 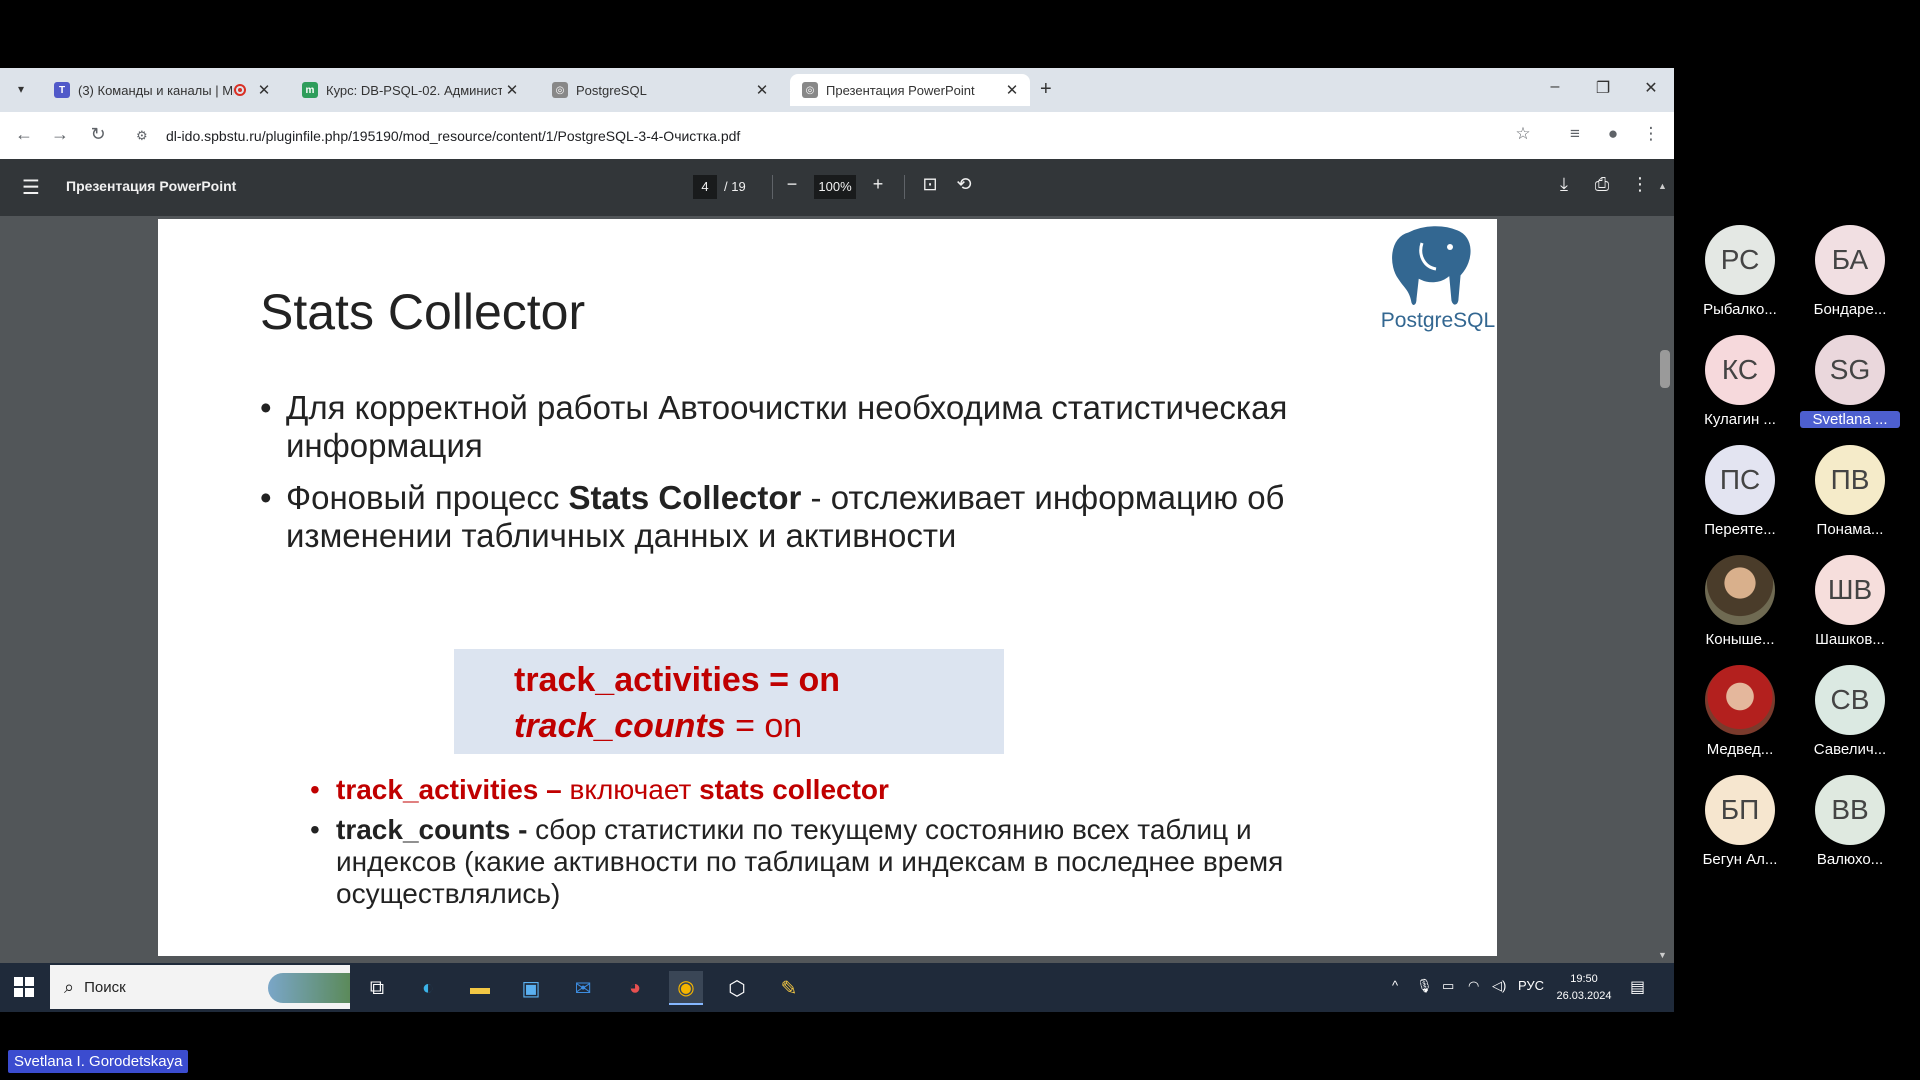 What do you see at coordinates (878, 184) in the screenshot?
I see `zoom-in-icon: +` at bounding box center [878, 184].